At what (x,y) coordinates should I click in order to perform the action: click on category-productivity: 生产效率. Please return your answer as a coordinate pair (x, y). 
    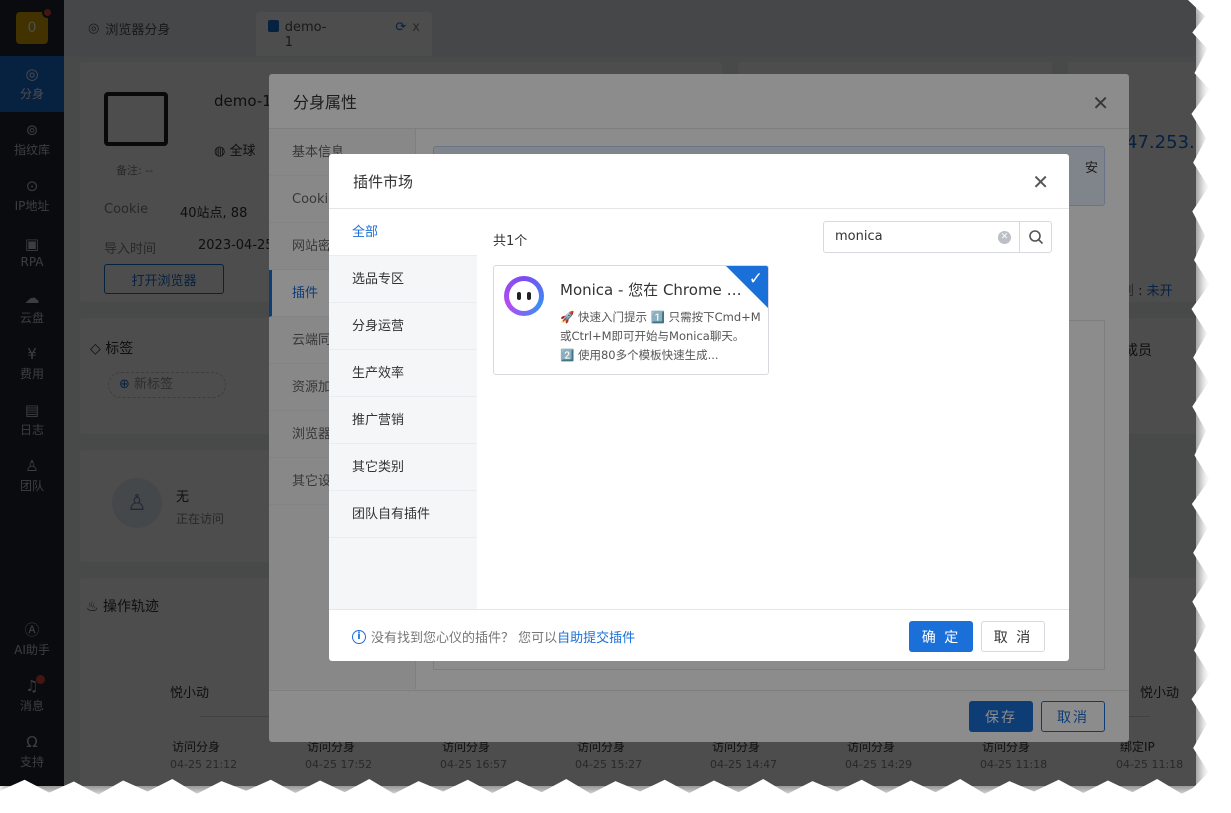
    Looking at the image, I should click on (403, 373).